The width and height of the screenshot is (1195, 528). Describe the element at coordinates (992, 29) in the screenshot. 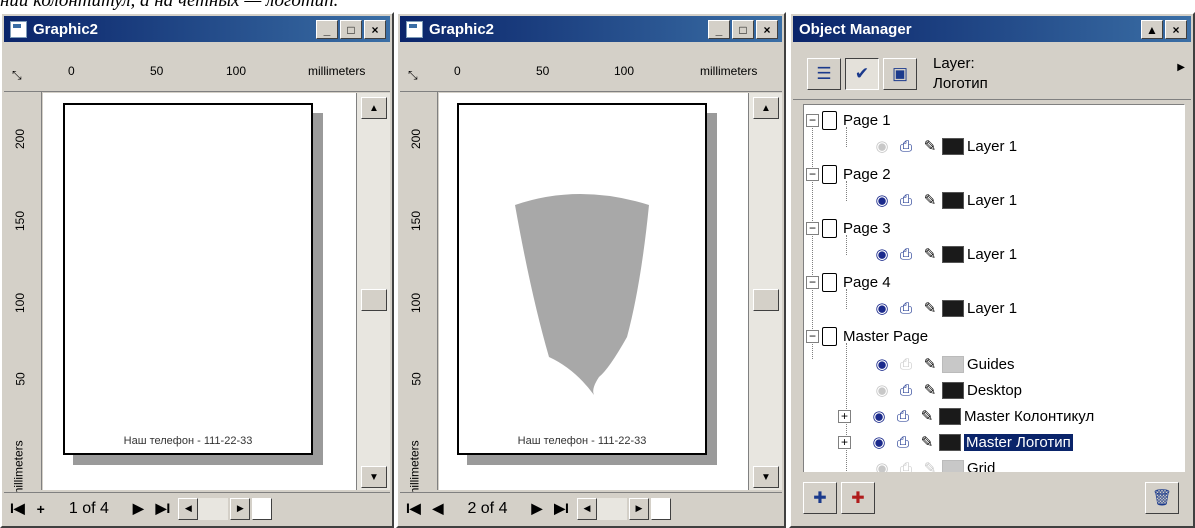

I see `titlebar: Object Manager ▲ ×` at that location.